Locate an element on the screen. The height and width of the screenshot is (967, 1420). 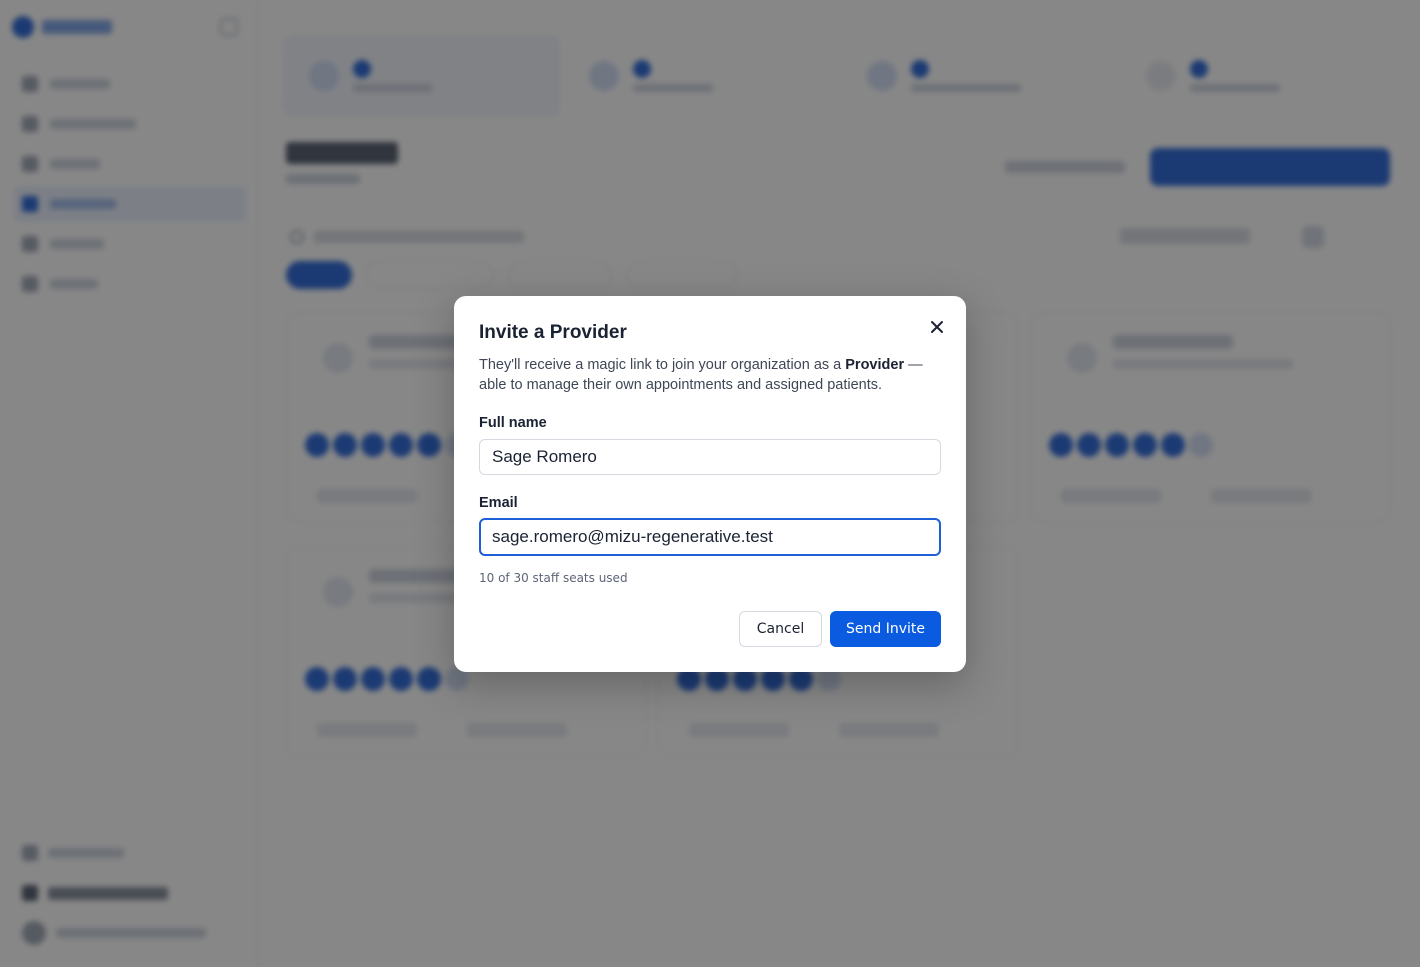
close-icon is located at coordinates (937, 327).